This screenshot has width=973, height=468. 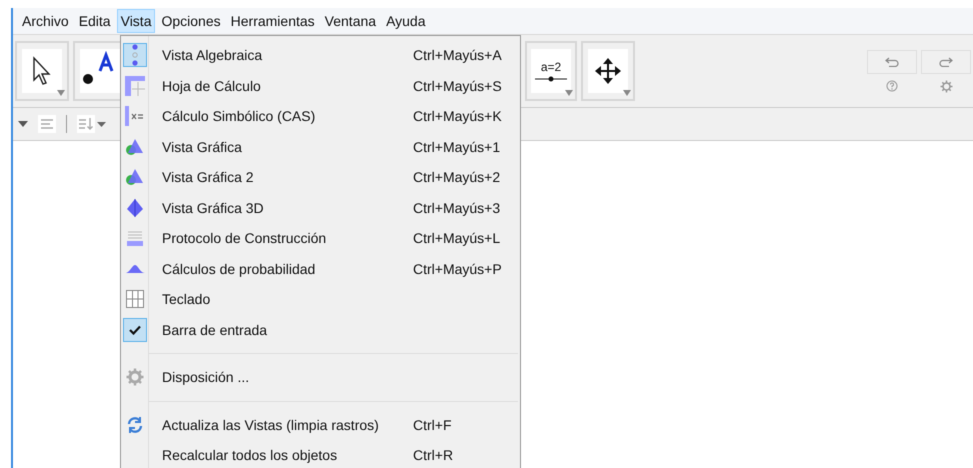 I want to click on menu-item: Recalcular todos los objetos Ctrl+R, so click(x=320, y=454).